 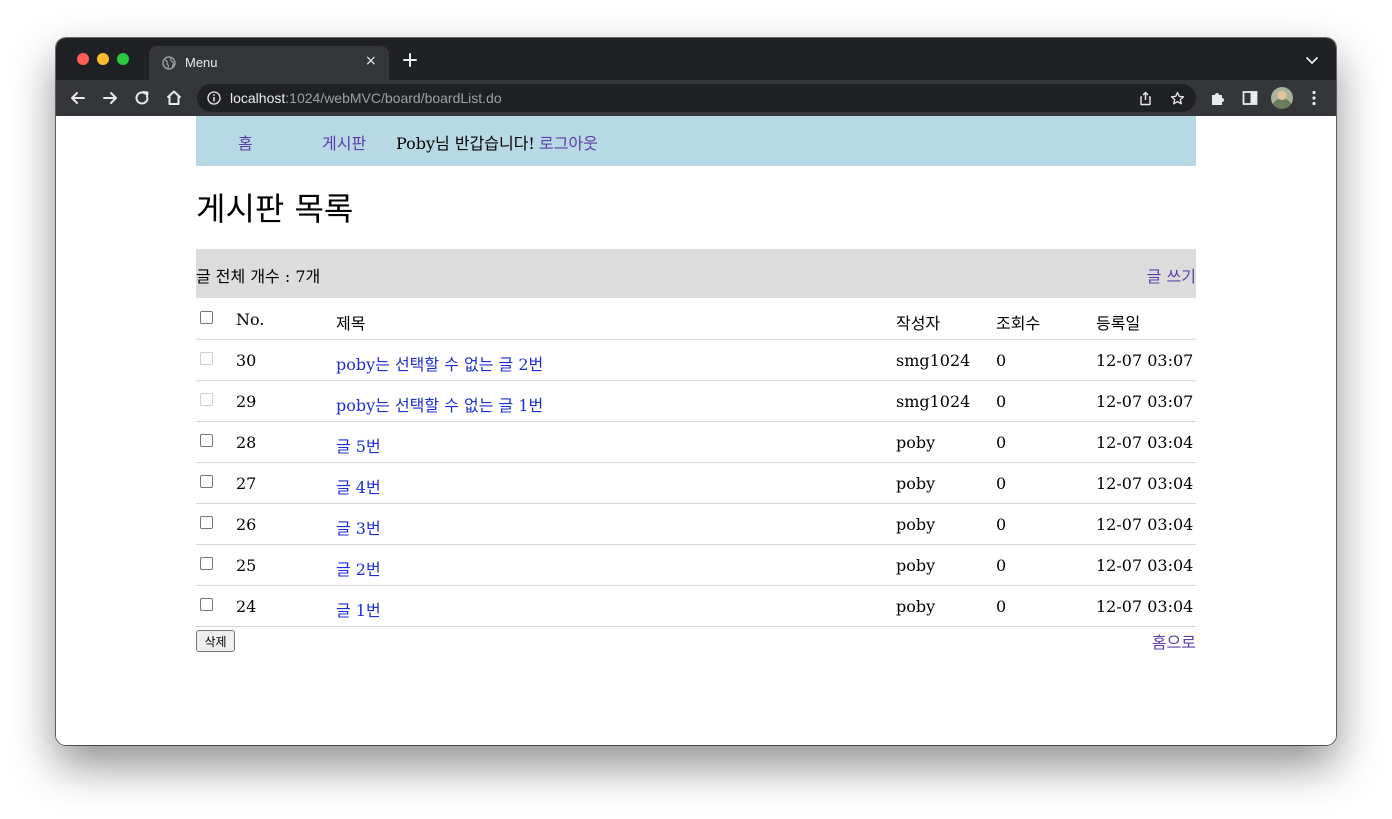 What do you see at coordinates (696, 606) in the screenshot?
I see `table-row: 24 글 1번 poby 0 12-07 03:04` at bounding box center [696, 606].